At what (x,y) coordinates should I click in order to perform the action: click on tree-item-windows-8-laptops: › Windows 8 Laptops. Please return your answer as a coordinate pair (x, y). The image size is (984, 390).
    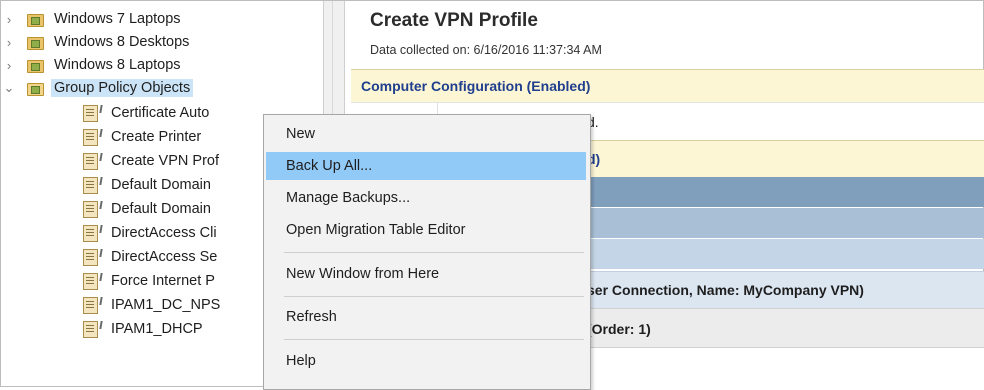
    Looking at the image, I should click on (91, 65).